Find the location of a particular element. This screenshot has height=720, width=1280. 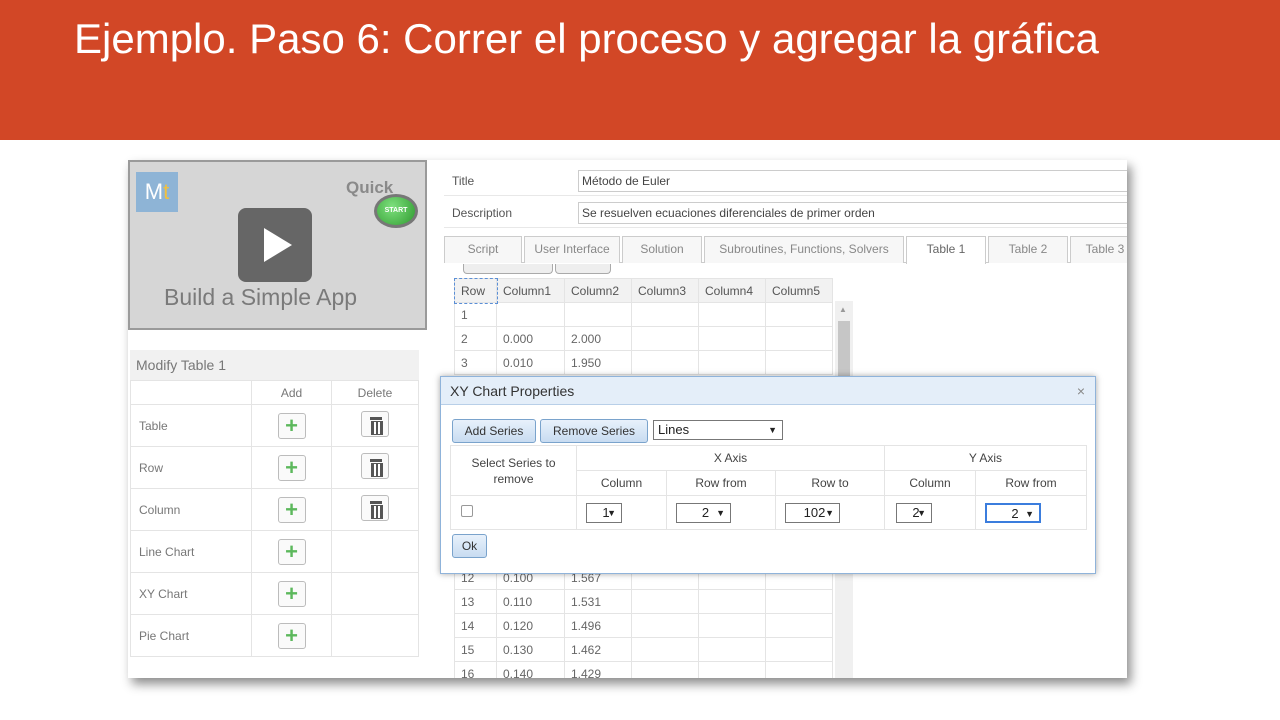

grid-cell: 2 is located at coordinates (475, 338).